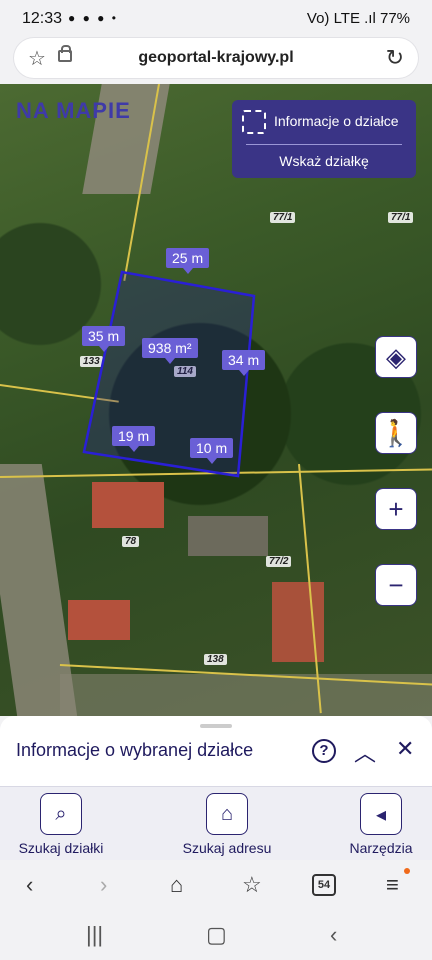  What do you see at coordinates (216, 885) in the screenshot?
I see `browser-toolbar: ‹ › ⌂ ☆ 54 ≡` at bounding box center [216, 885].